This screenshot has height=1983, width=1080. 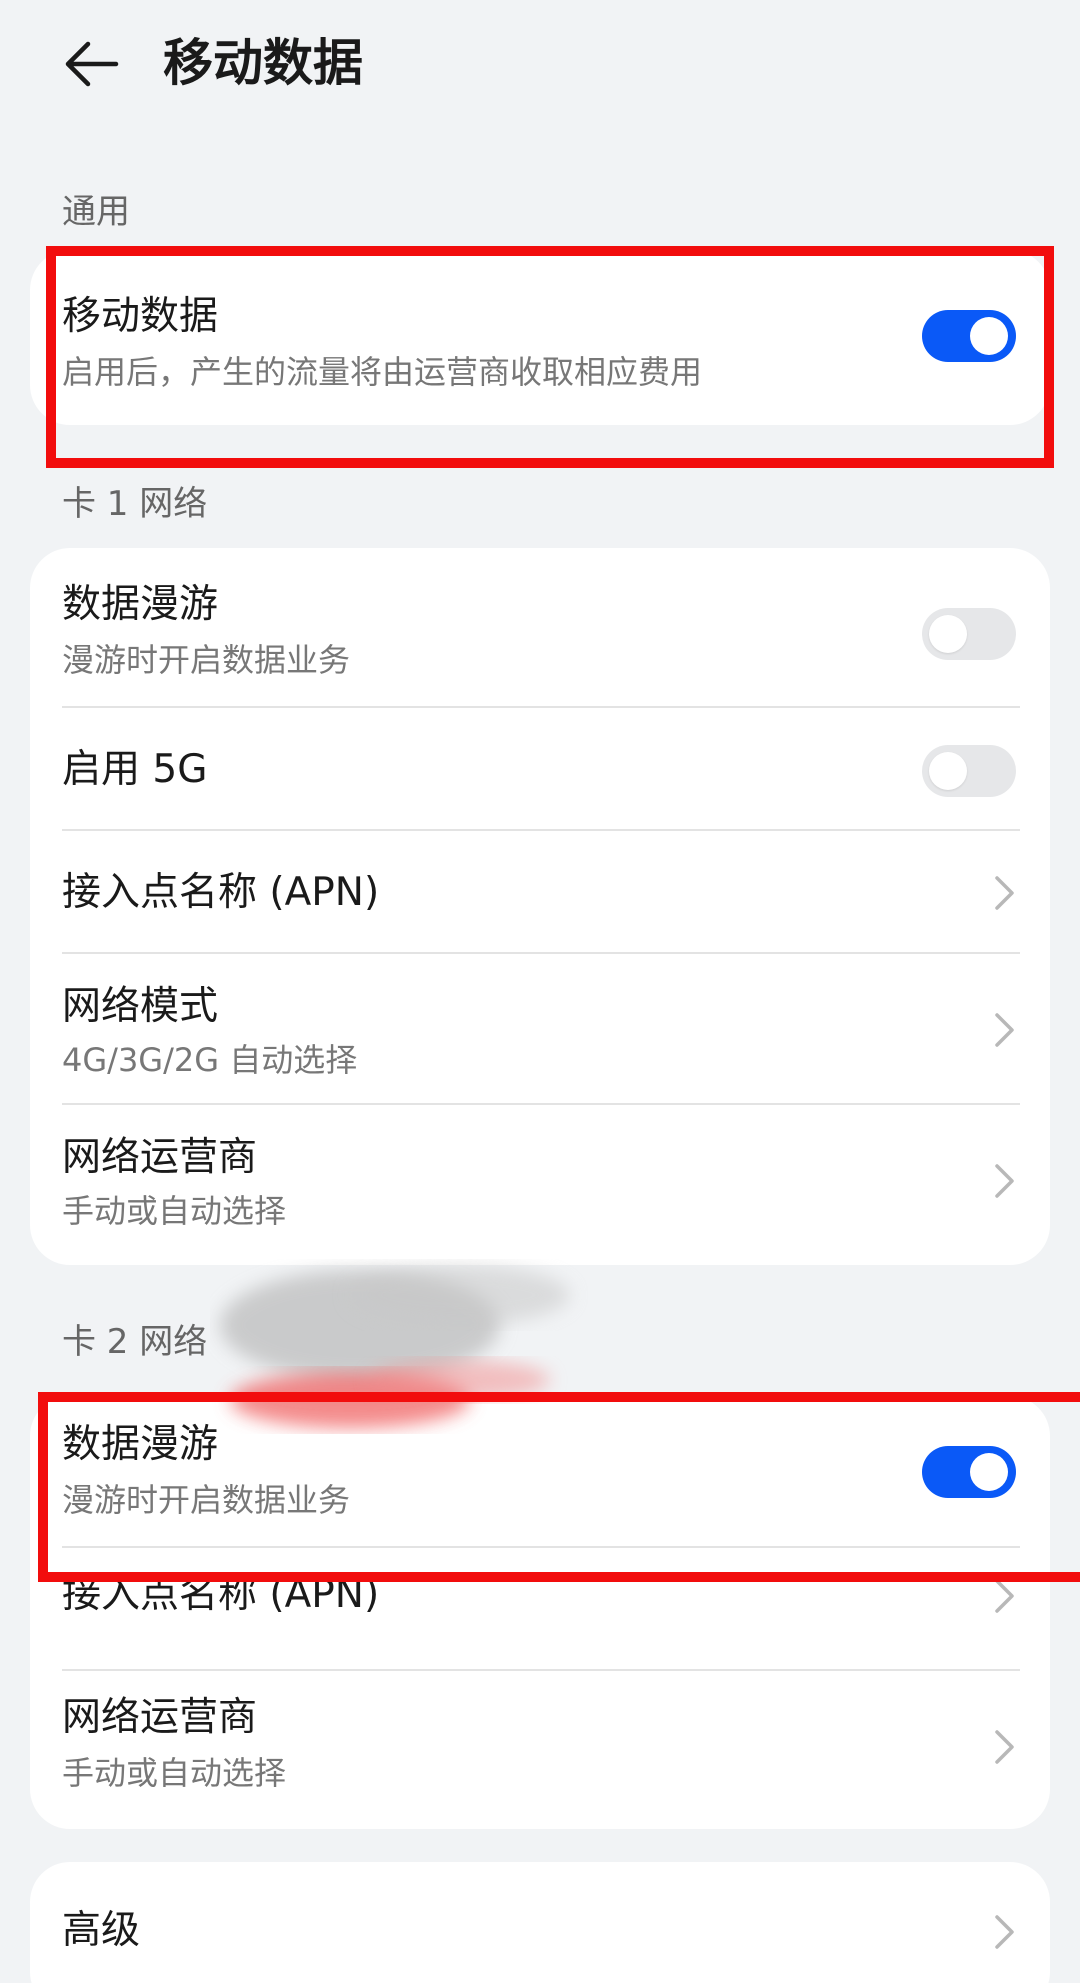 What do you see at coordinates (969, 634) in the screenshot?
I see `card1-roaming-toggle` at bounding box center [969, 634].